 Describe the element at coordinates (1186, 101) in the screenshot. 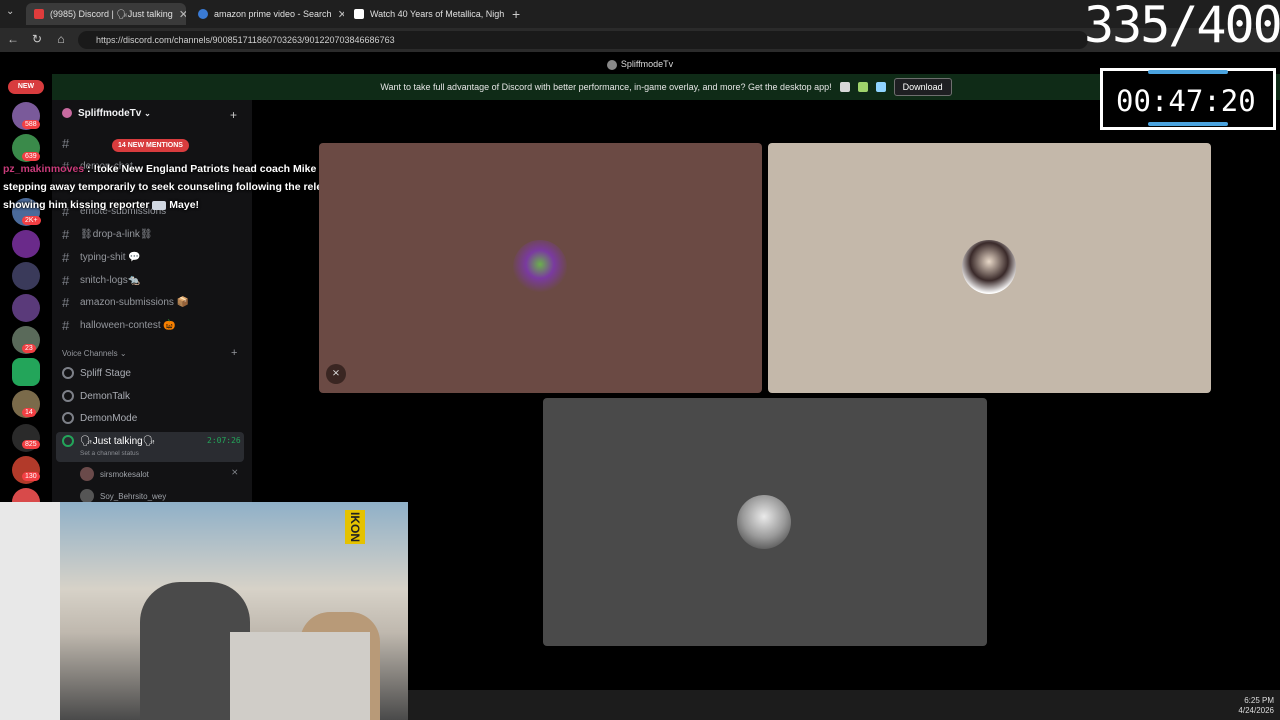

I see `stream-timer: 00:47:20` at that location.